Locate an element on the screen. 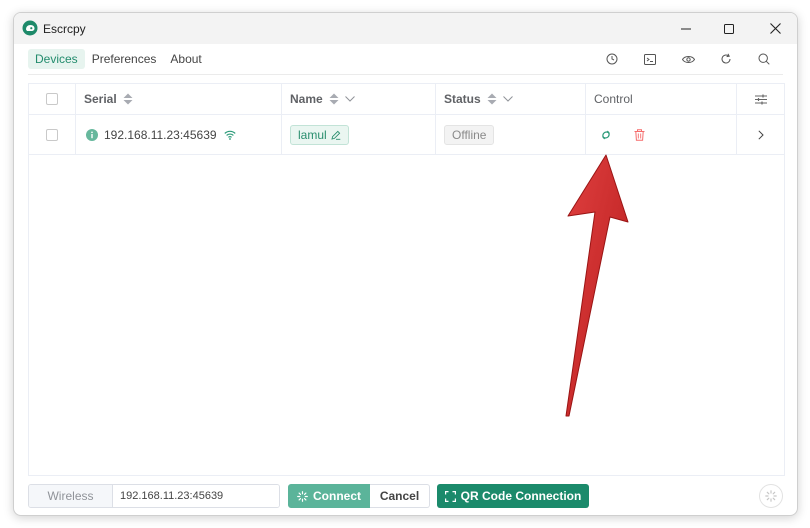  minimize-icon is located at coordinates (686, 28).